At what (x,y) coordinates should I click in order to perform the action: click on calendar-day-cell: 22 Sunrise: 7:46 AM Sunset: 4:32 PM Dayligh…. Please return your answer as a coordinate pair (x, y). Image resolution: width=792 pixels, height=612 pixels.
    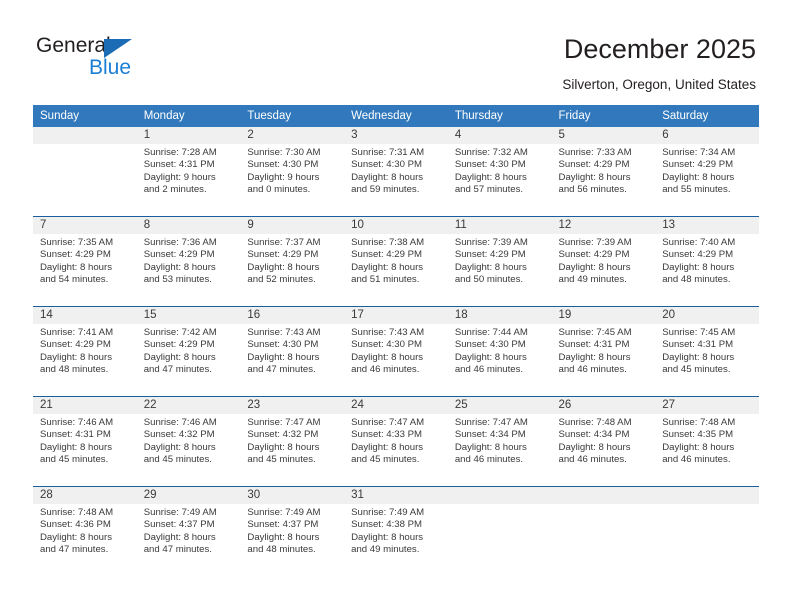
    Looking at the image, I should click on (188, 441).